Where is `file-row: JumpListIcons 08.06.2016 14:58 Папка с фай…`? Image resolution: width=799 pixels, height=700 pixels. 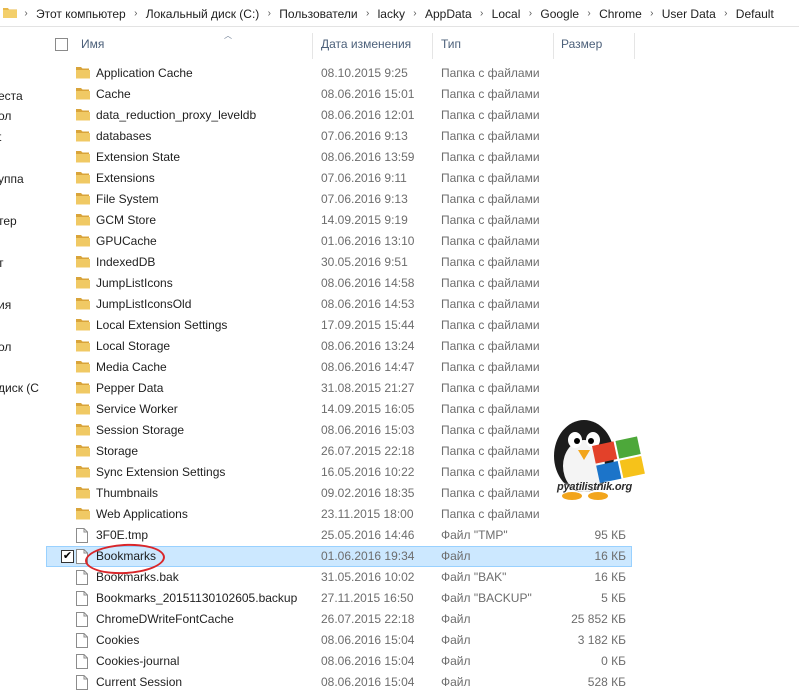 file-row: JumpListIcons 08.06.2016 14:58 Папка с фай… is located at coordinates (422, 283).